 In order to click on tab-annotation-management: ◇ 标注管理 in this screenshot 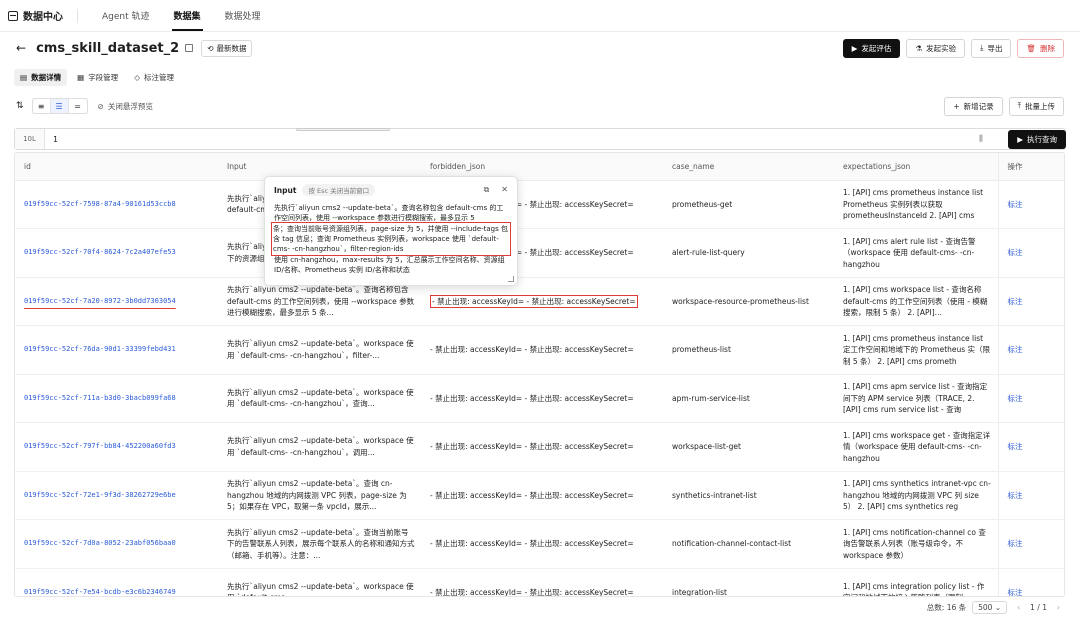, I will do `click(154, 77)`.